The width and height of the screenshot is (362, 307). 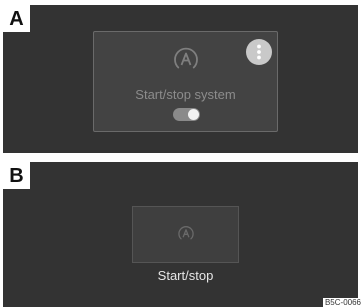 What do you see at coordinates (16, 175) in the screenshot?
I see `panel-b-tag: B` at bounding box center [16, 175].